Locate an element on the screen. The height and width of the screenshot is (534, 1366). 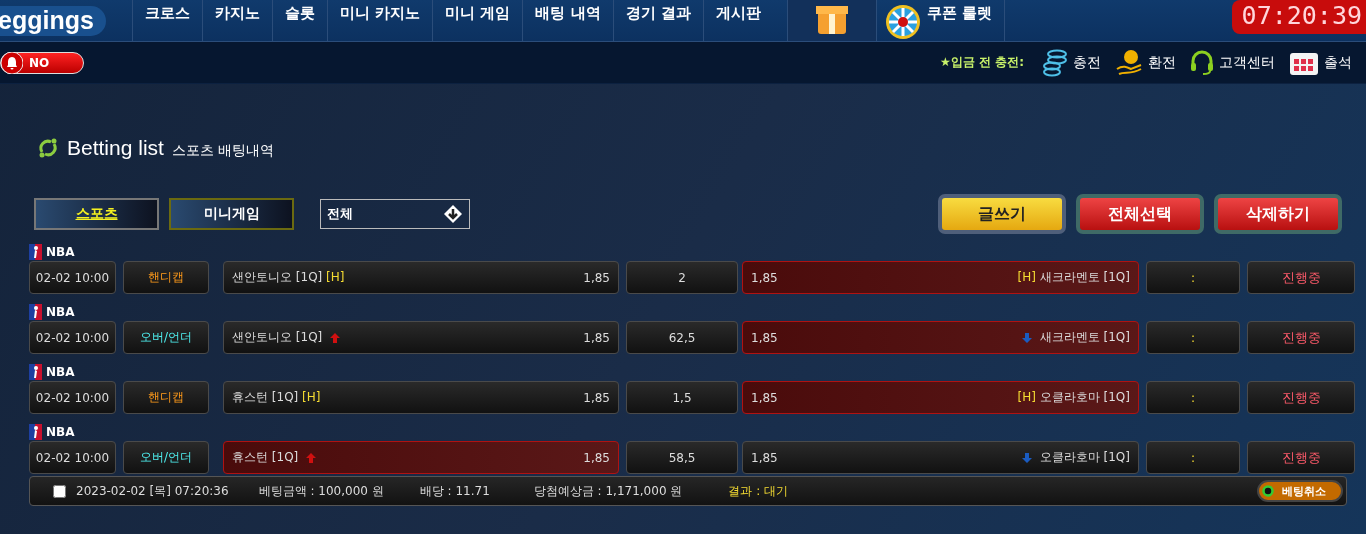
dot-icon is located at coordinates (1268, 491).